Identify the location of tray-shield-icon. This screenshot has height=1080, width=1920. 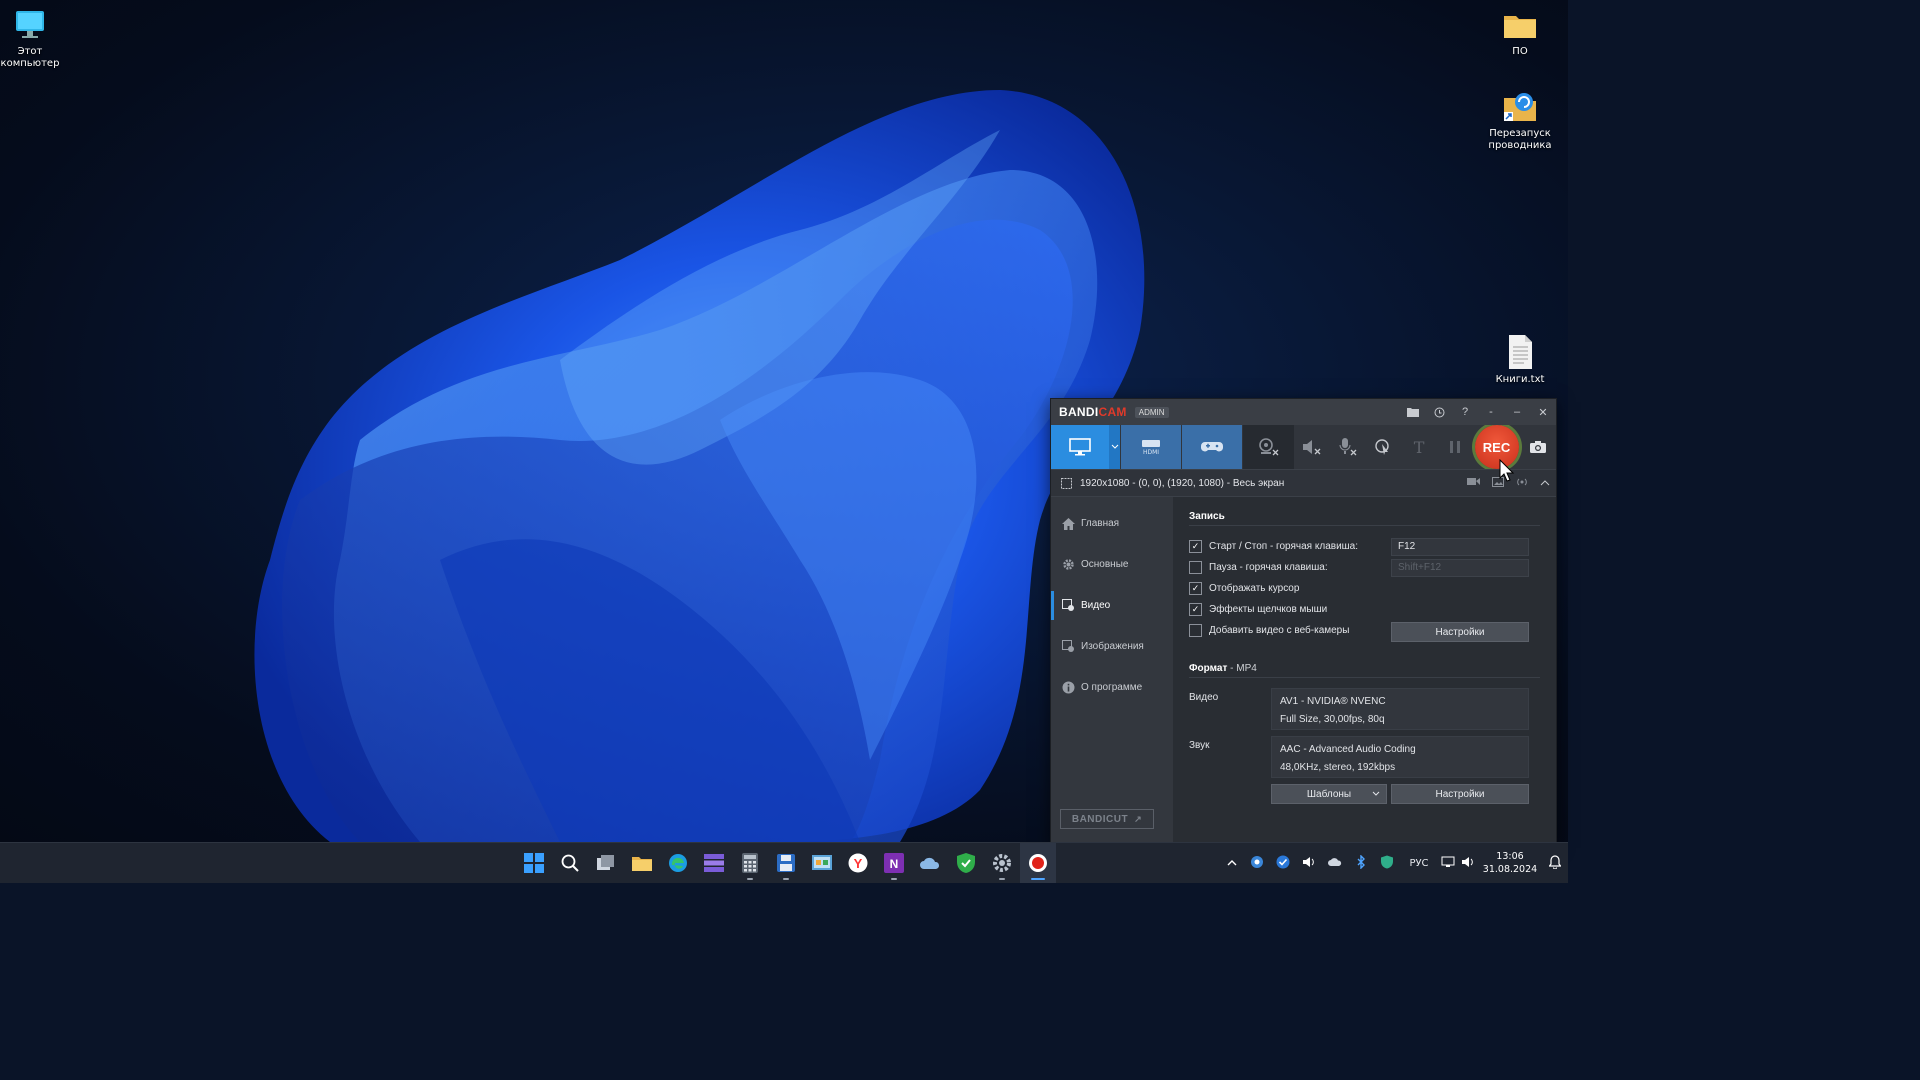
(1387, 863).